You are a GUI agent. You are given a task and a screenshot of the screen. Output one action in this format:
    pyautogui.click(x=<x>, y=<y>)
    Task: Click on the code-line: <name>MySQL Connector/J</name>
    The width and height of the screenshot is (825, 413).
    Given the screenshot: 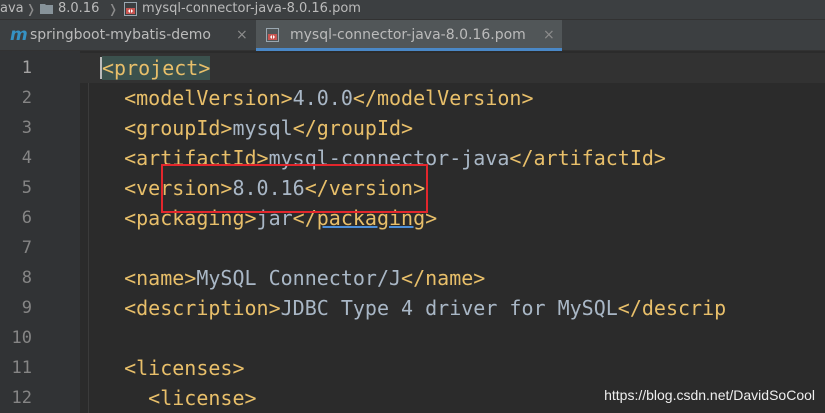 What is the action you would take?
    pyautogui.click(x=292, y=278)
    